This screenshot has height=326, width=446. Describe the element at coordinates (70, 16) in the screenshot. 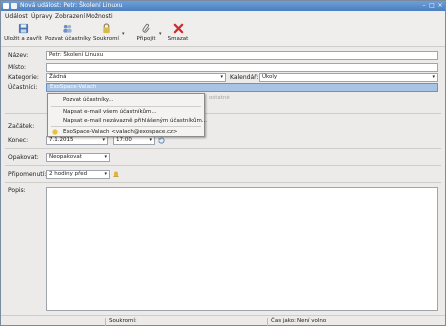

I see `menu-view: Zobrazení` at that location.